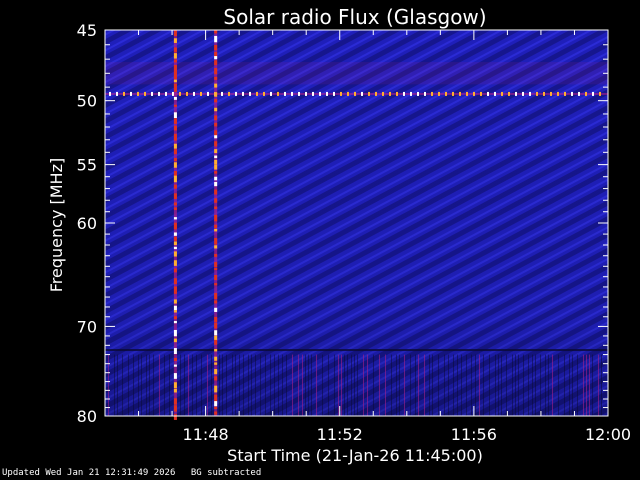  What do you see at coordinates (87, 101) in the screenshot?
I see `y-tick-label: 50` at bounding box center [87, 101].